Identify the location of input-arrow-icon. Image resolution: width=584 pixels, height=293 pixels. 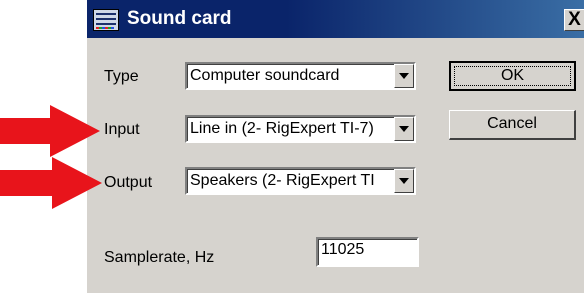
(50, 131).